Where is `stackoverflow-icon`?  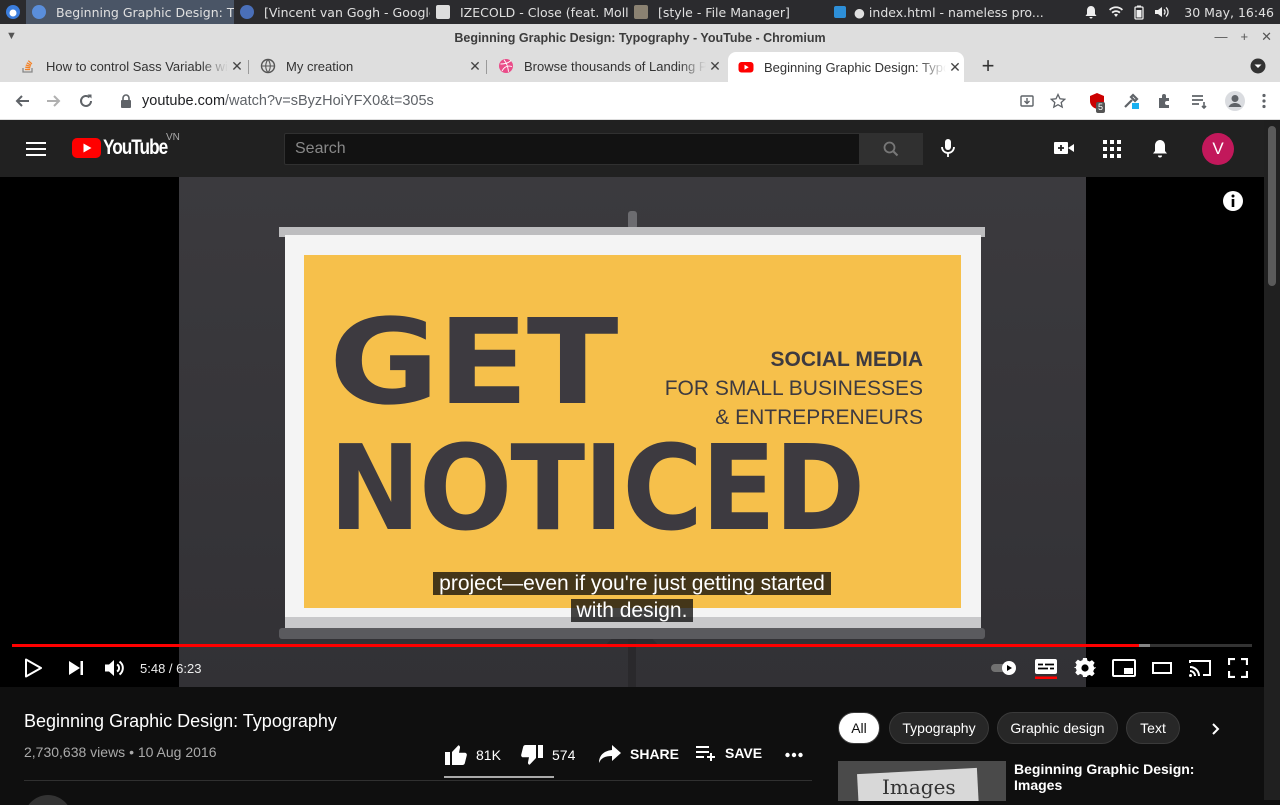 stackoverflow-icon is located at coordinates (27, 66).